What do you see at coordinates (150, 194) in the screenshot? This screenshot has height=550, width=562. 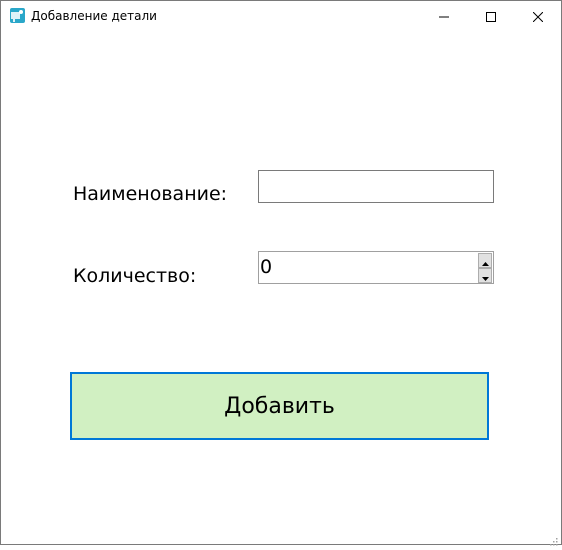 I see `name-label: Наименование:` at bounding box center [150, 194].